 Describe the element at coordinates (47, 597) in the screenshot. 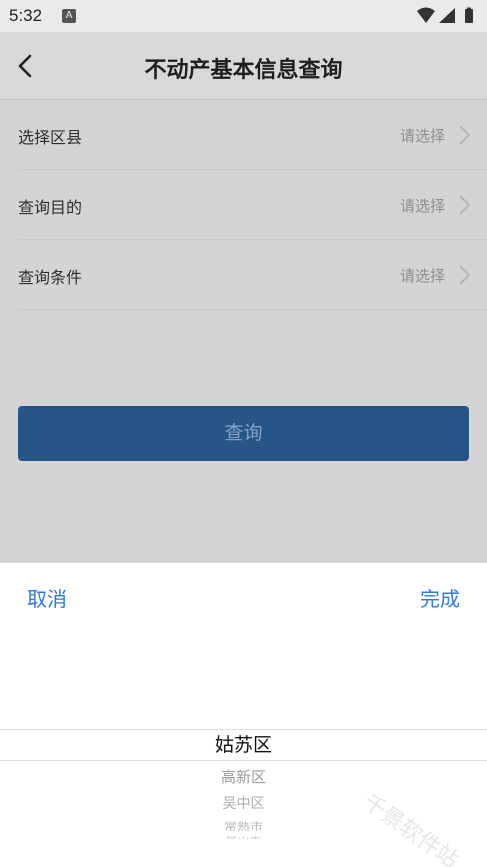

I see `cancel-button: 取消` at that location.